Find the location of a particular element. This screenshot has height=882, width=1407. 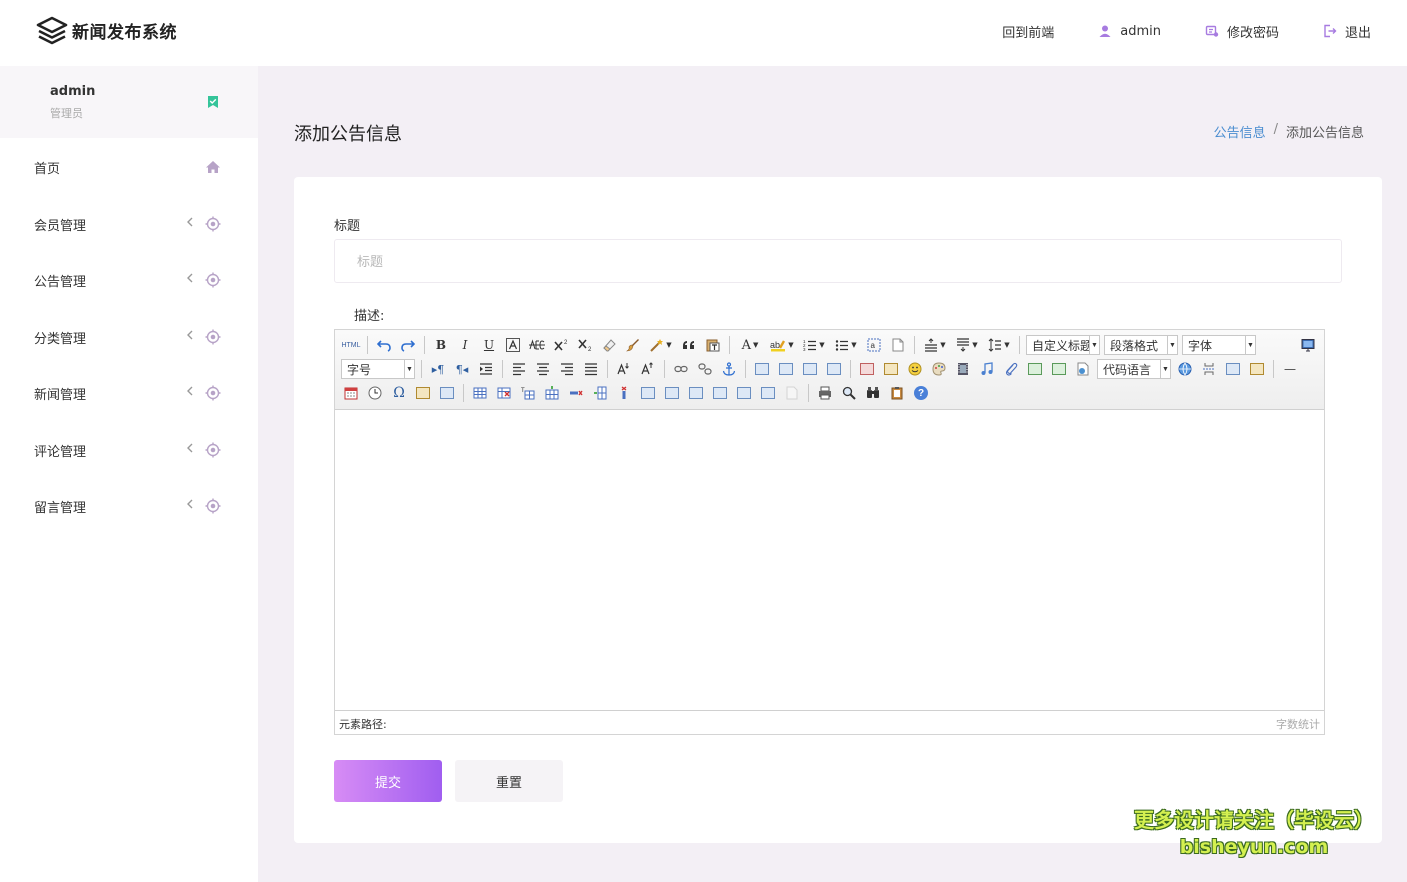

insert-caption-button: T is located at coordinates (528, 393).